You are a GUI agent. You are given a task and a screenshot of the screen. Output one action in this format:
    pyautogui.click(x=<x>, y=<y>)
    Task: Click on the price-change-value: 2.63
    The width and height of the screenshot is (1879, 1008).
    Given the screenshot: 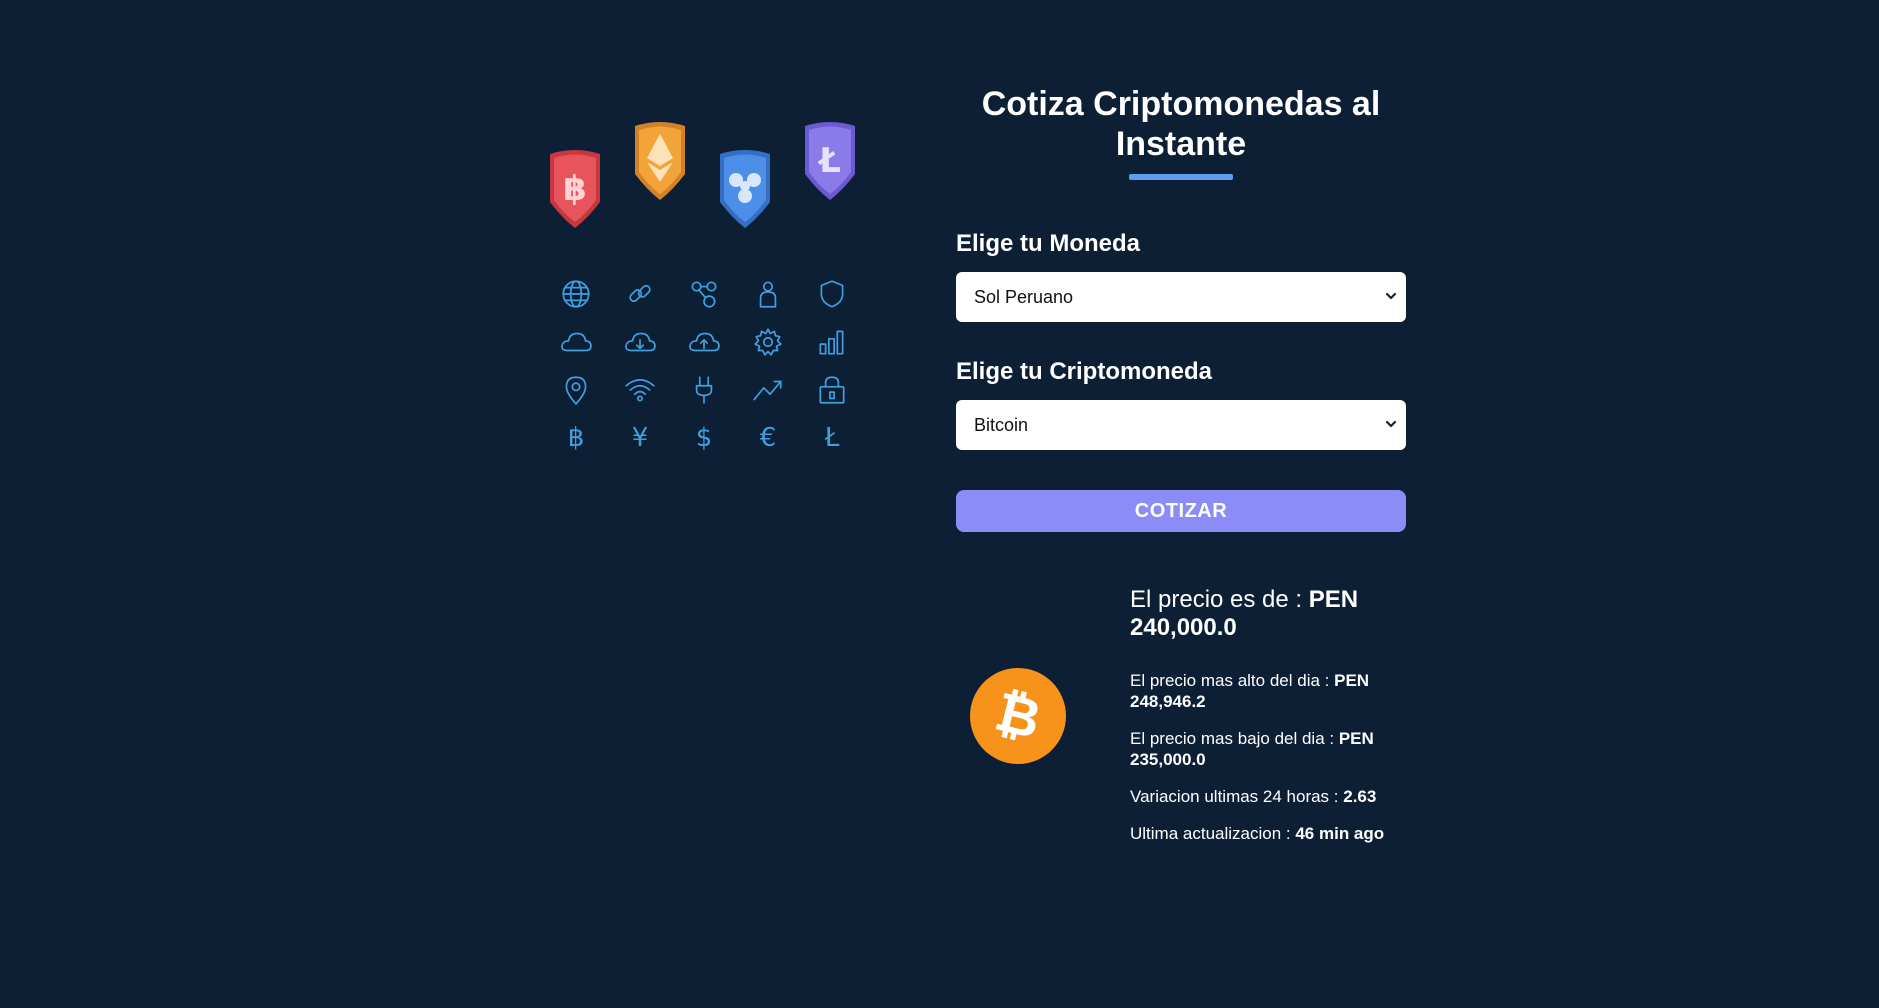 What is the action you would take?
    pyautogui.click(x=1360, y=796)
    